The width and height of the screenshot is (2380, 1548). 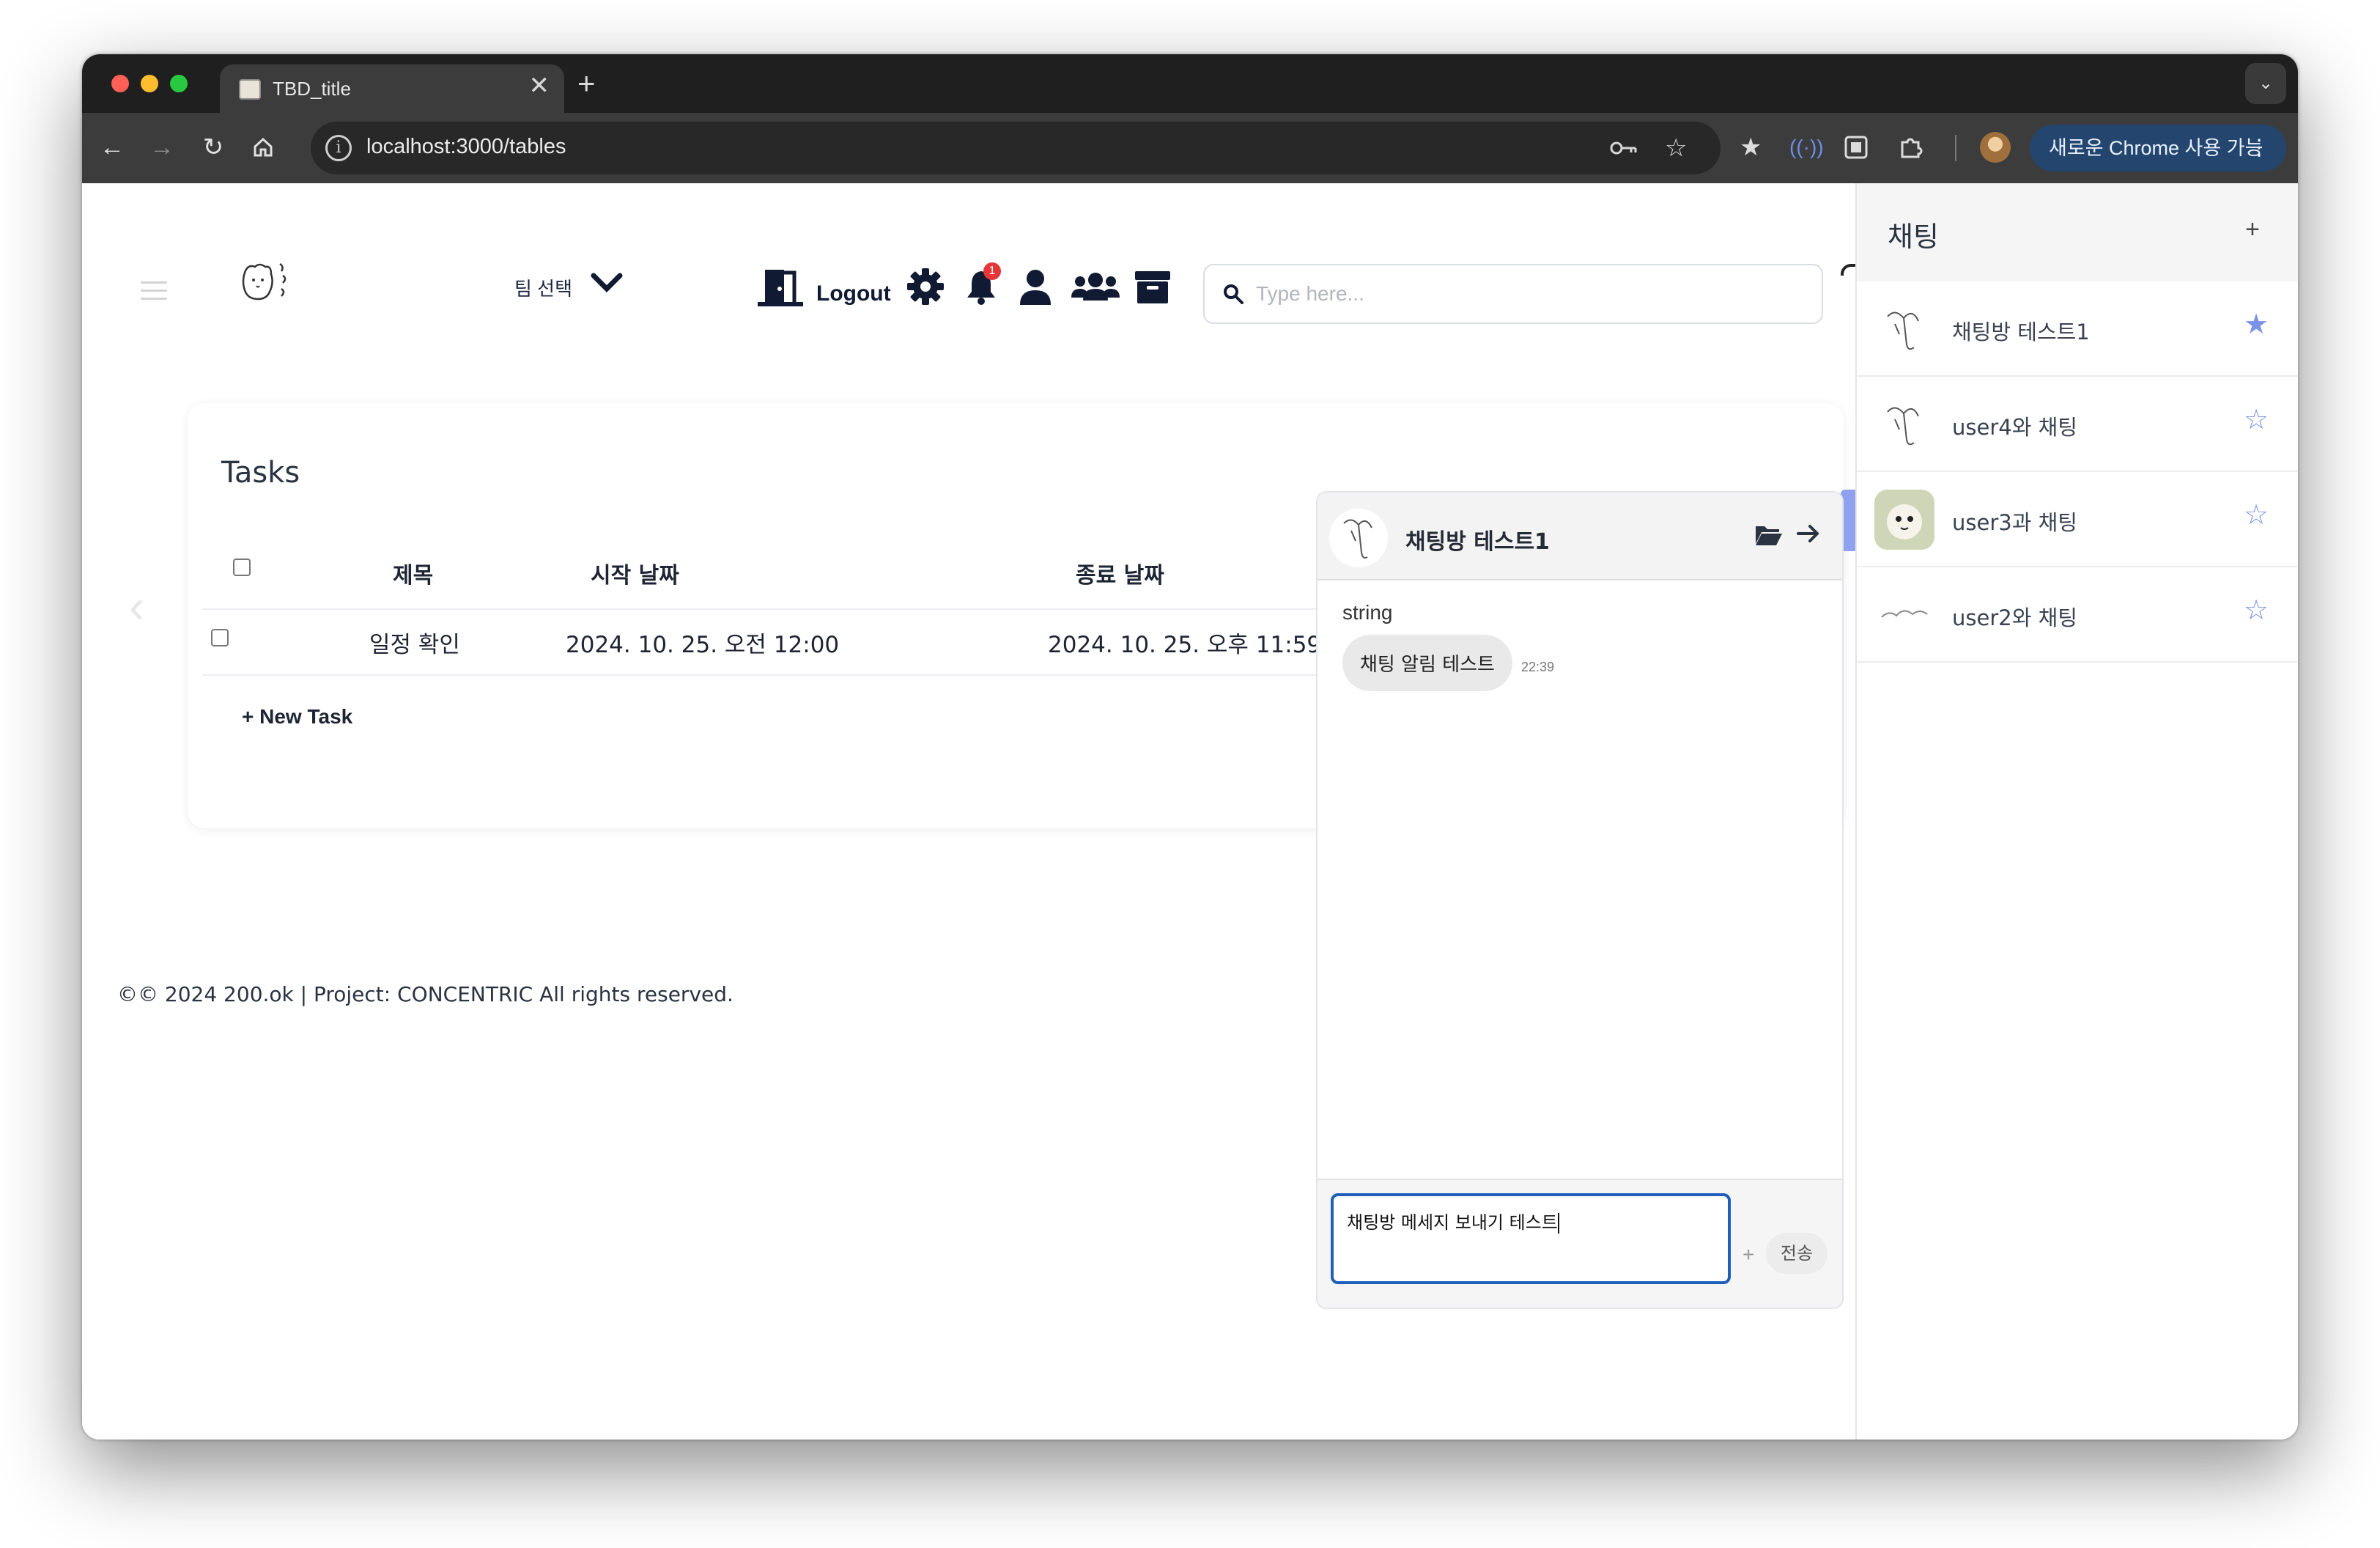 What do you see at coordinates (260, 473) in the screenshot?
I see `card-title: Tasks` at bounding box center [260, 473].